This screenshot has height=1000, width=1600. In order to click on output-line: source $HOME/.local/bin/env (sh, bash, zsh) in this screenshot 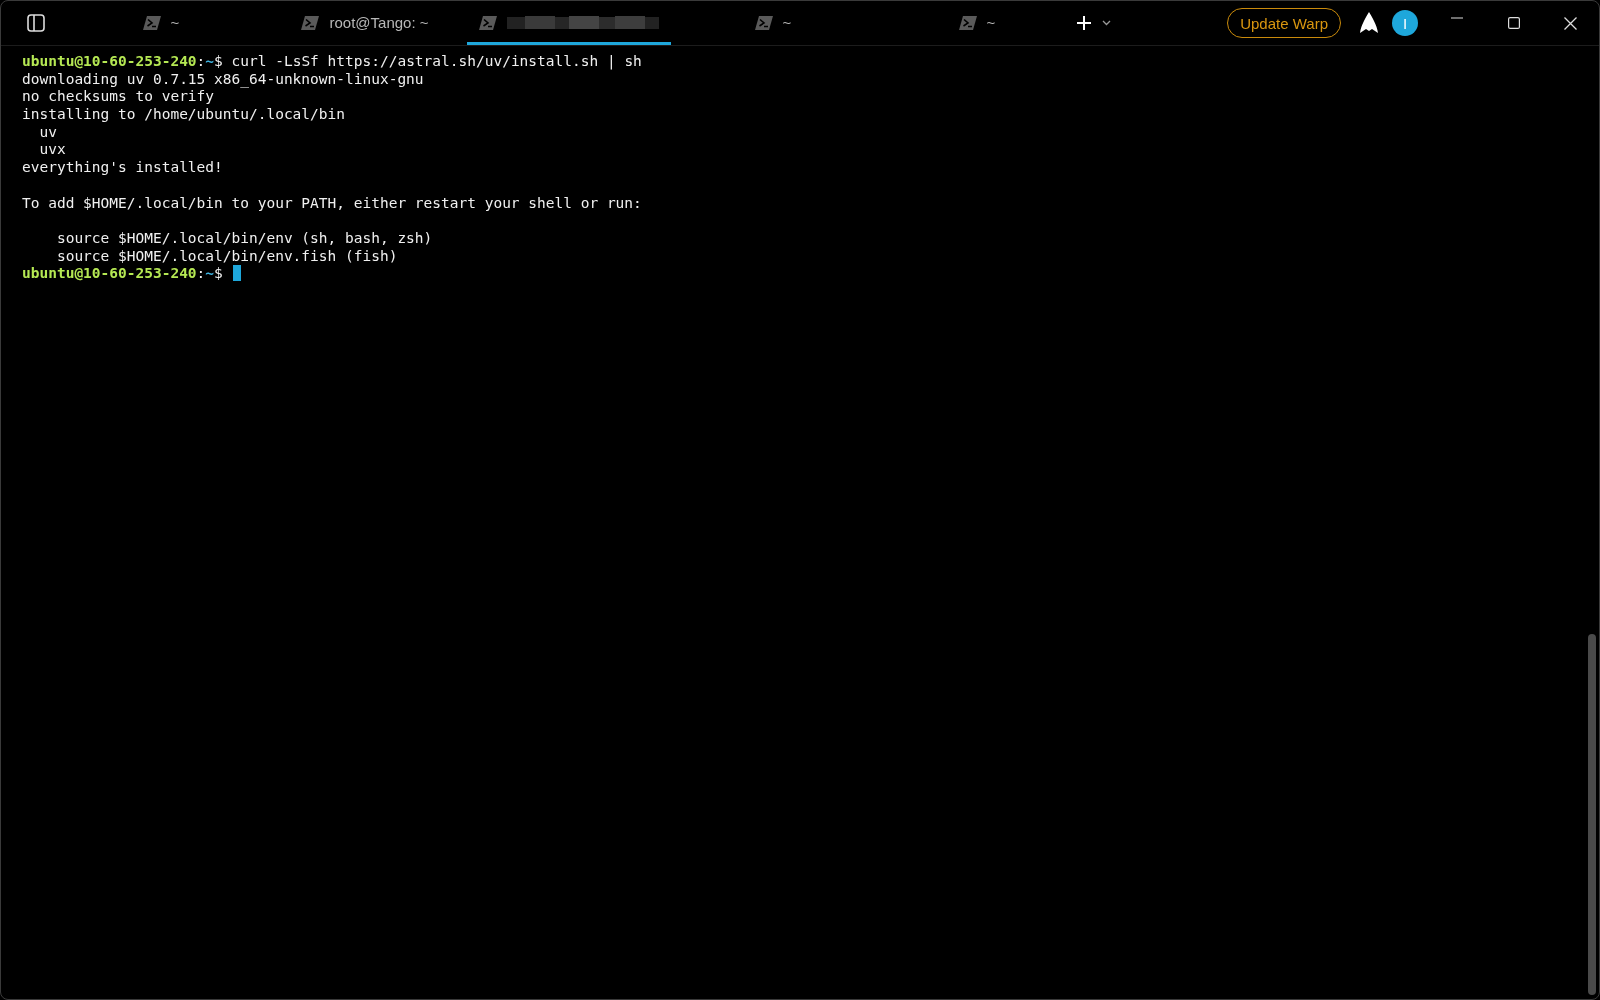, I will do `click(244, 237)`.